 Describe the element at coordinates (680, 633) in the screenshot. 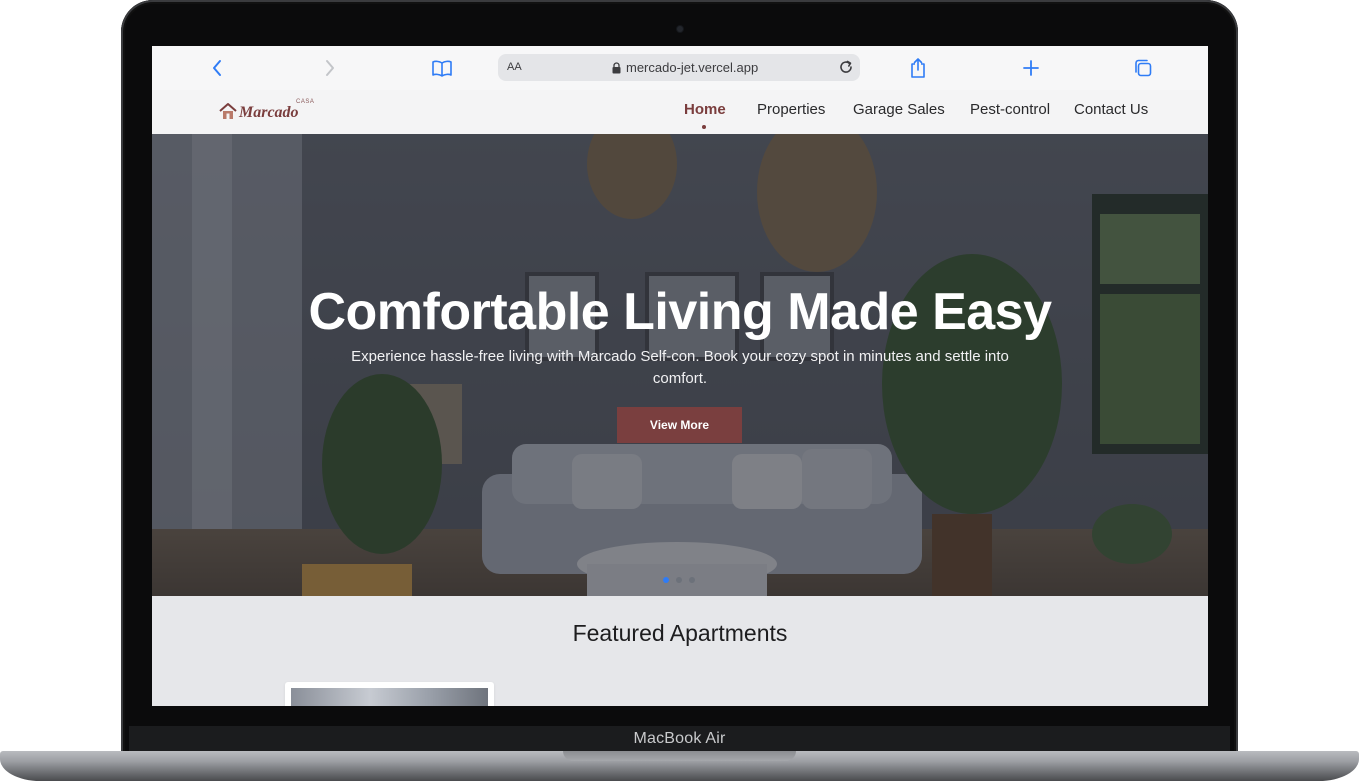

I see `featured-apartments-heading: Featured Apartments` at that location.